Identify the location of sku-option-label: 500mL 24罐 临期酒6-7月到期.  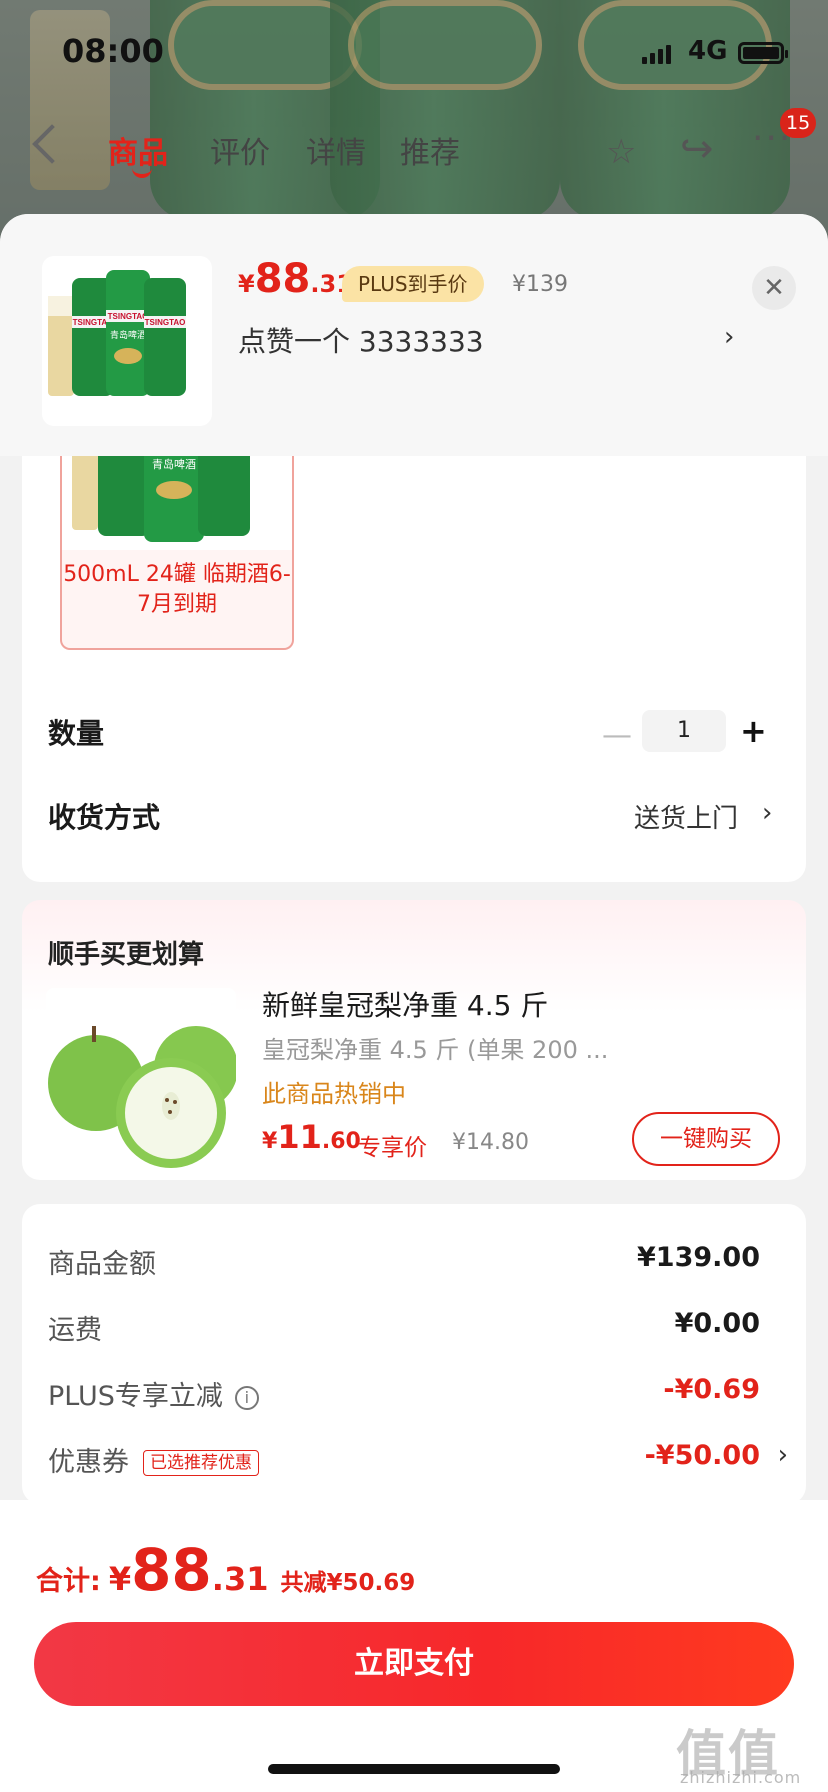
(177, 589).